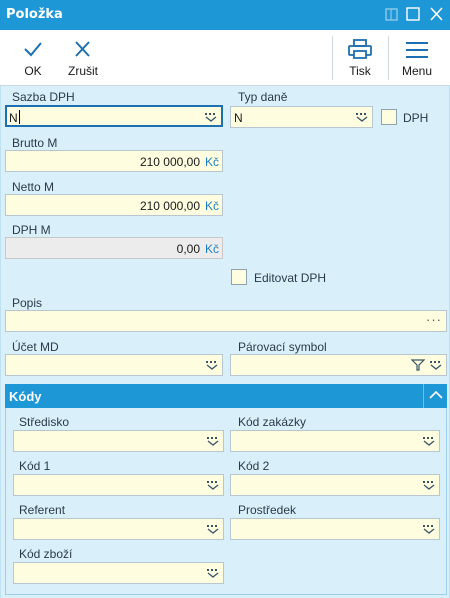 This screenshot has height=598, width=450. What do you see at coordinates (42, 510) in the screenshot?
I see `referent-label: Referent` at bounding box center [42, 510].